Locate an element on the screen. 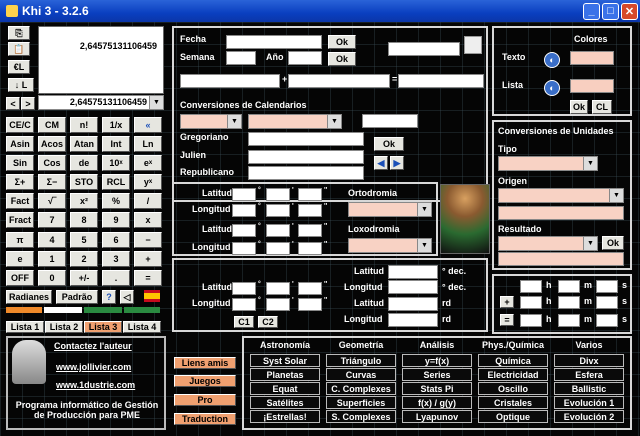  calc-key-1-2: Atan is located at coordinates (84, 144).